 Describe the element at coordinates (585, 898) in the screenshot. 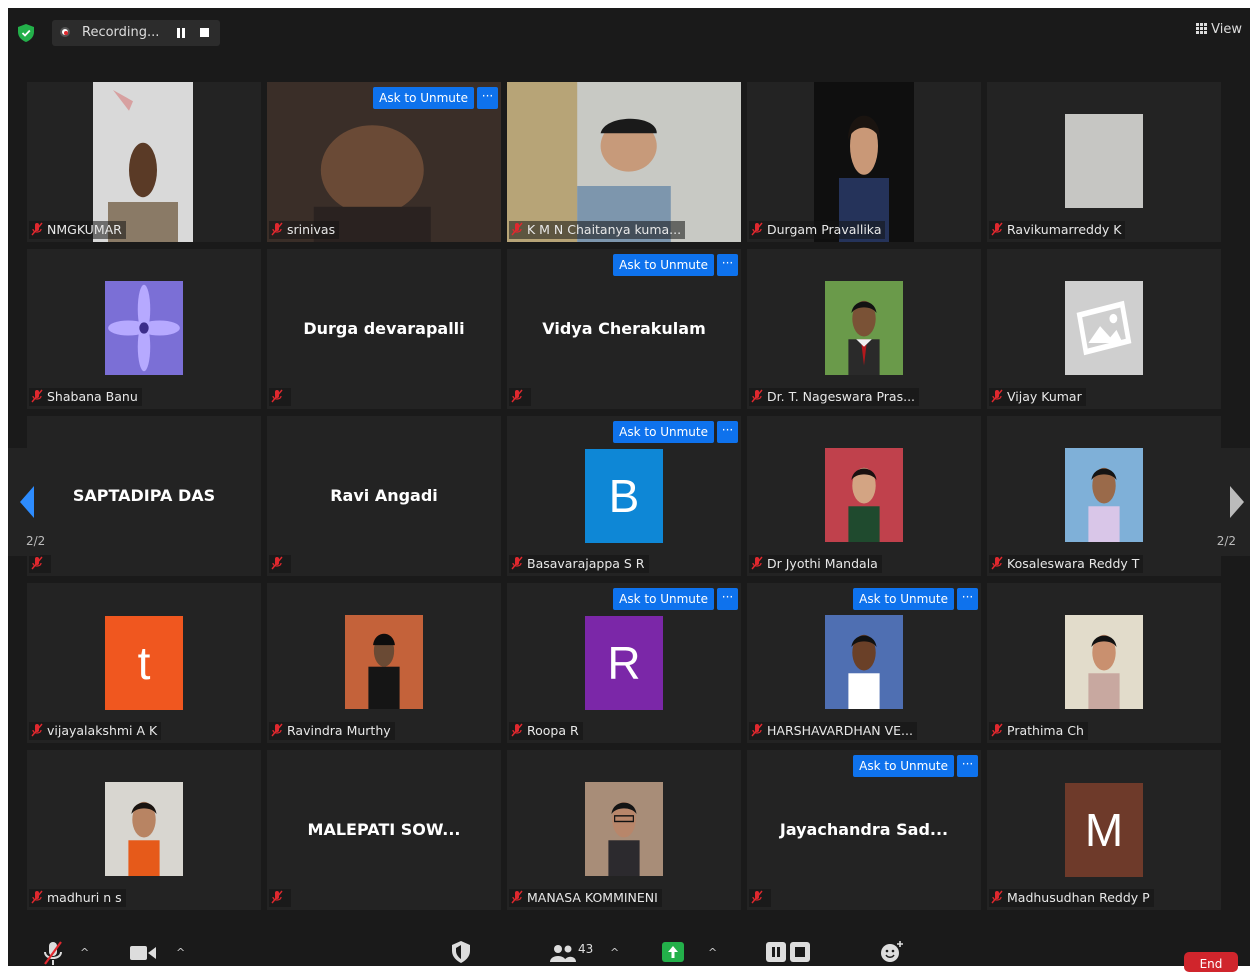

I see `participant-name-label: MANASA KOMMINENI` at that location.